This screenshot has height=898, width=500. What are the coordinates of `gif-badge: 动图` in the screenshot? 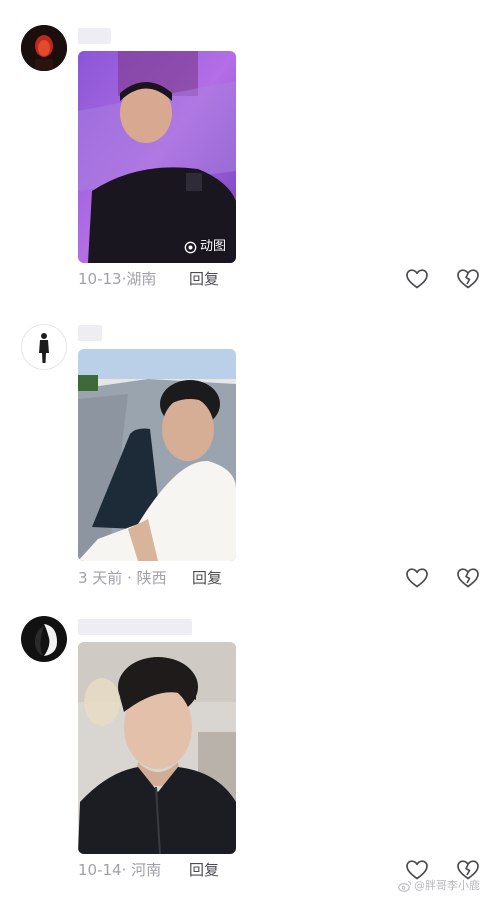 It's located at (205, 247).